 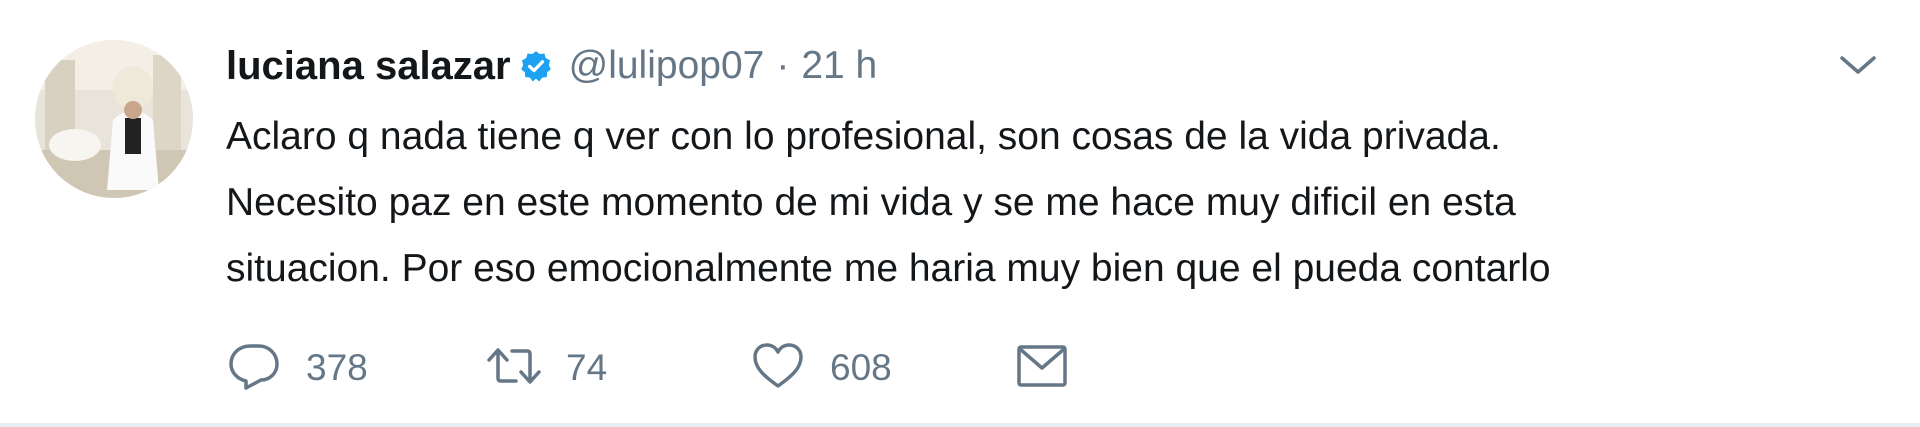 I want to click on retweet-icon, so click(x=514, y=368).